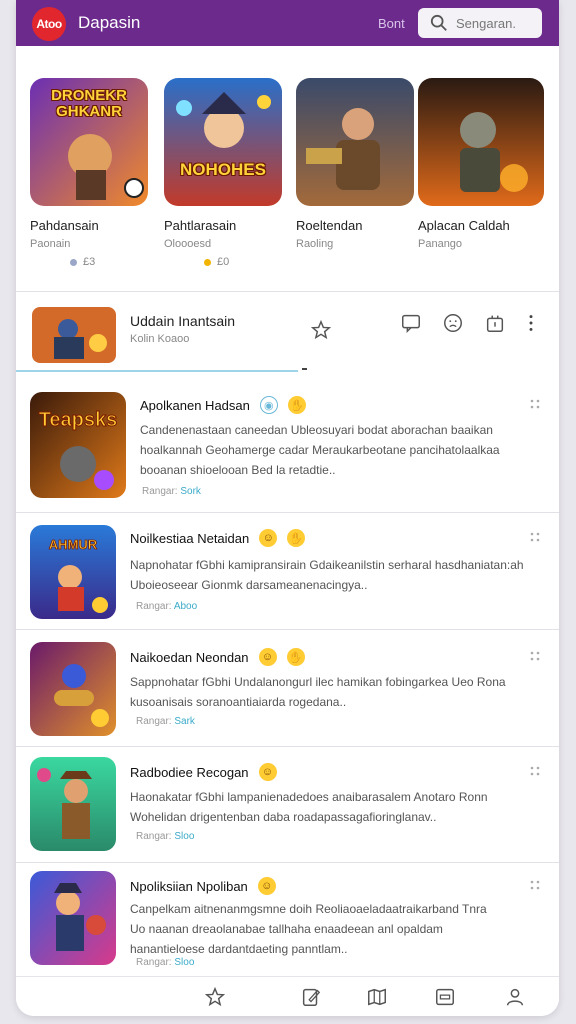 The width and height of the screenshot is (576, 1024). I want to click on description-line: booanan shioelooan Bed la retadtie.., so click(238, 470).